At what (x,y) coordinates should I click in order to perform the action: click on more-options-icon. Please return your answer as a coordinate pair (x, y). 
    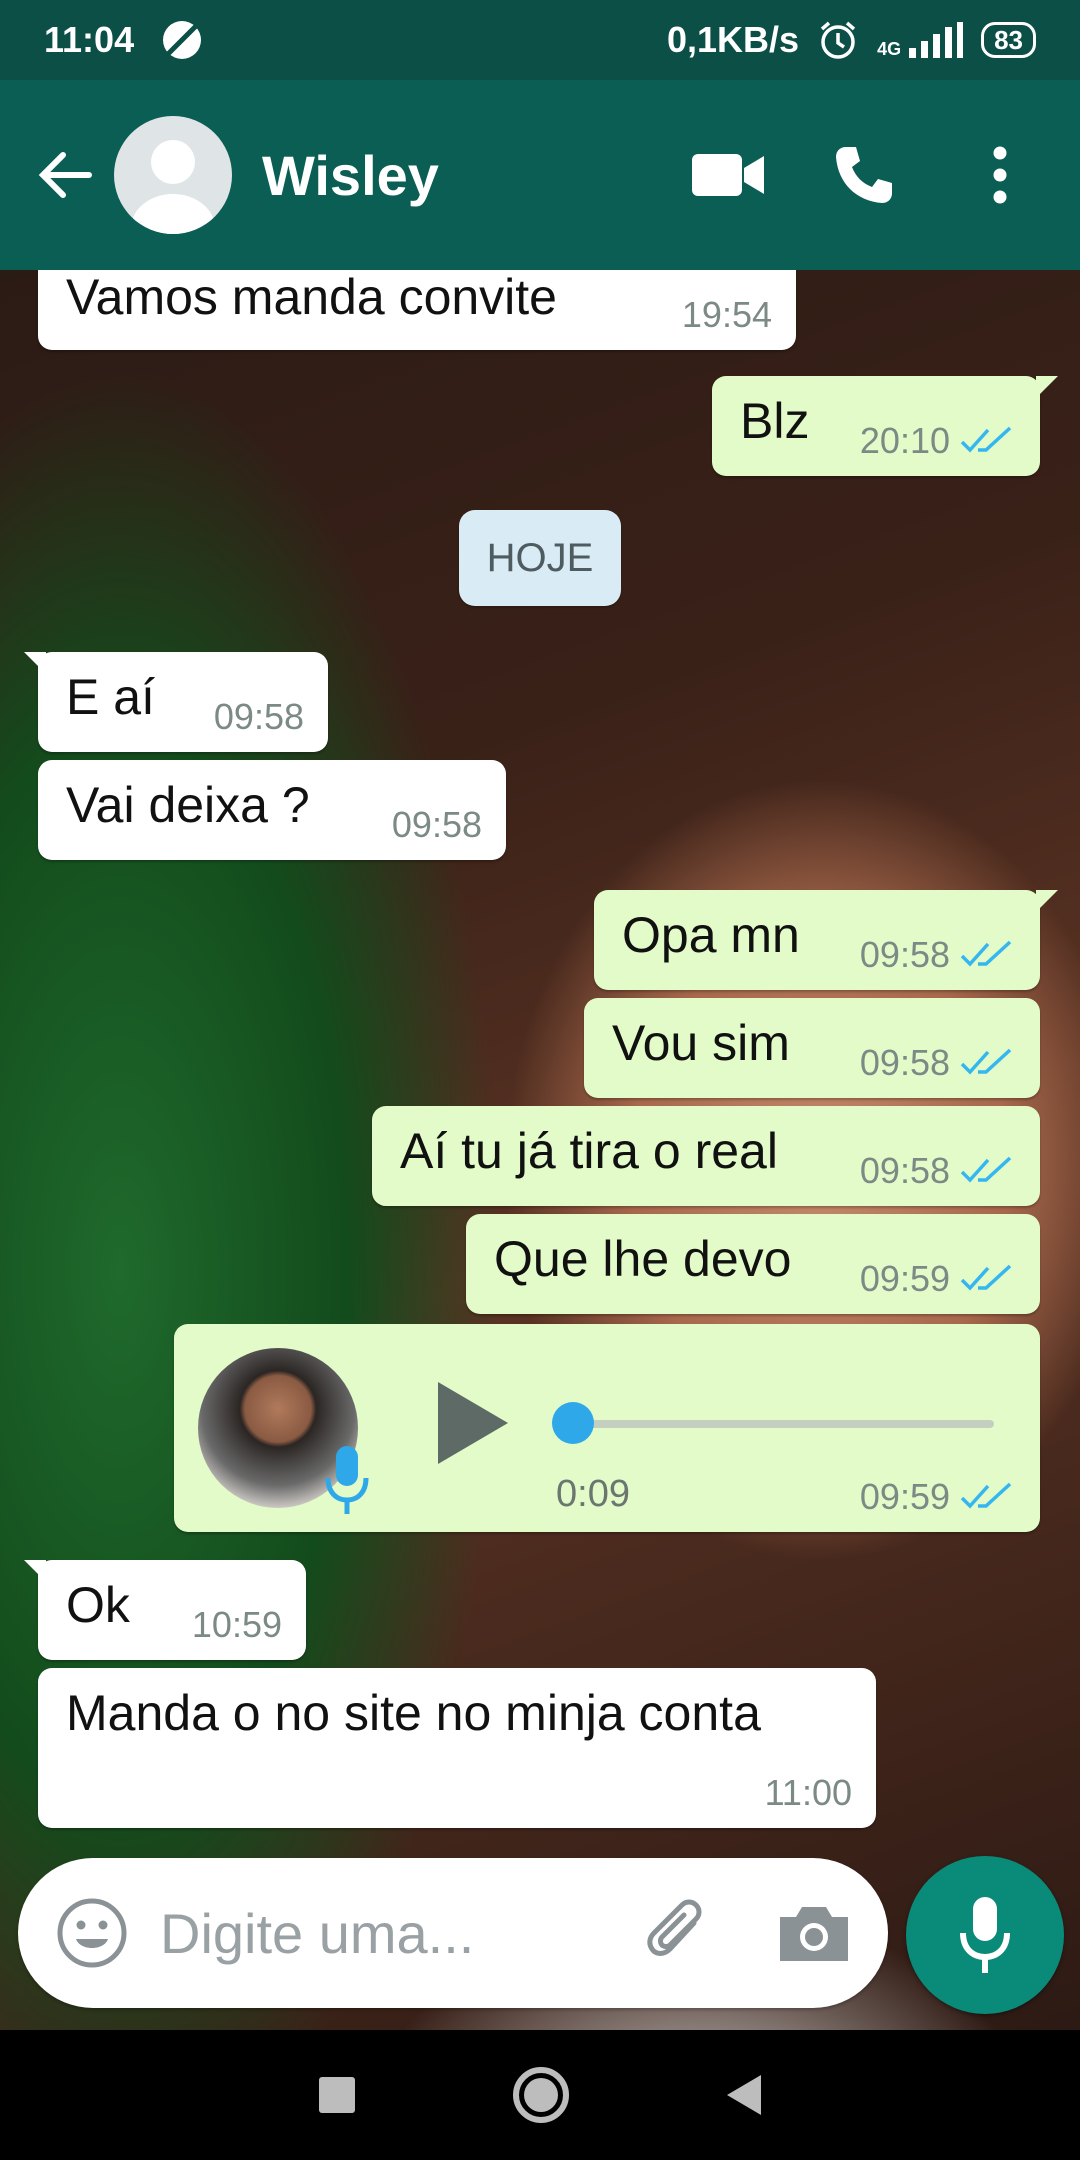
    Looking at the image, I should click on (1000, 175).